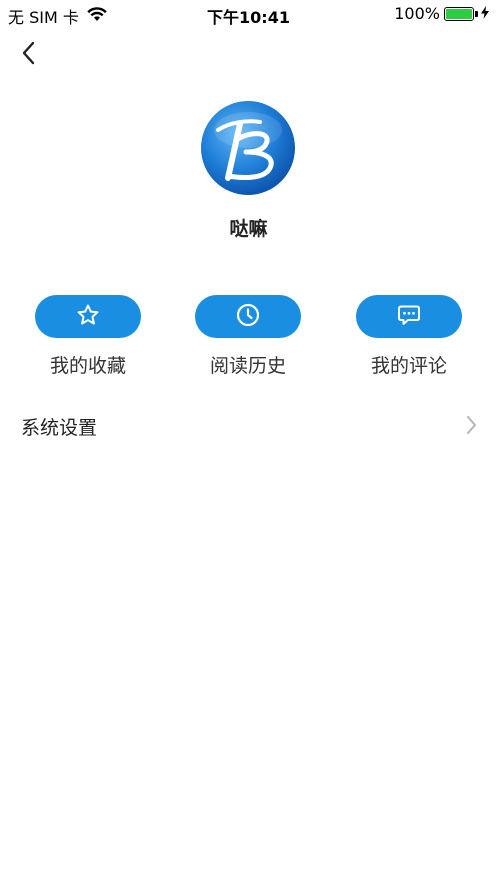 The height and width of the screenshot is (883, 497). What do you see at coordinates (247, 366) in the screenshot?
I see `history-label: 阅读历史` at bounding box center [247, 366].